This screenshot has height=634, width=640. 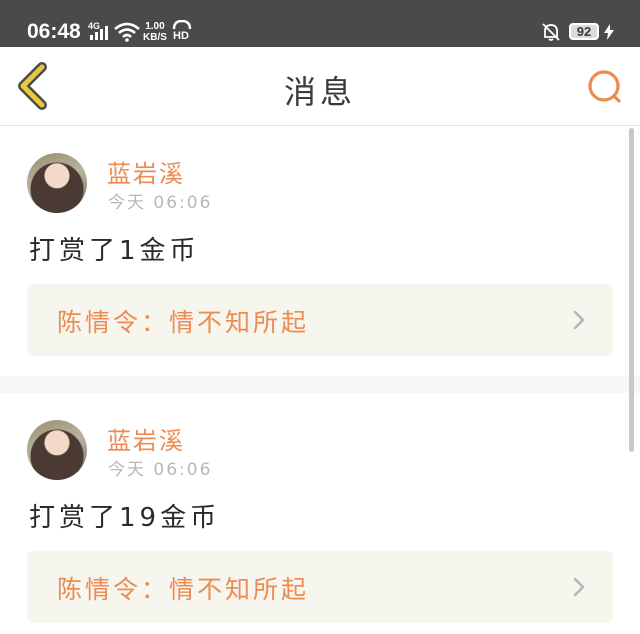 What do you see at coordinates (182, 25) in the screenshot?
I see `hd-call-icon` at bounding box center [182, 25].